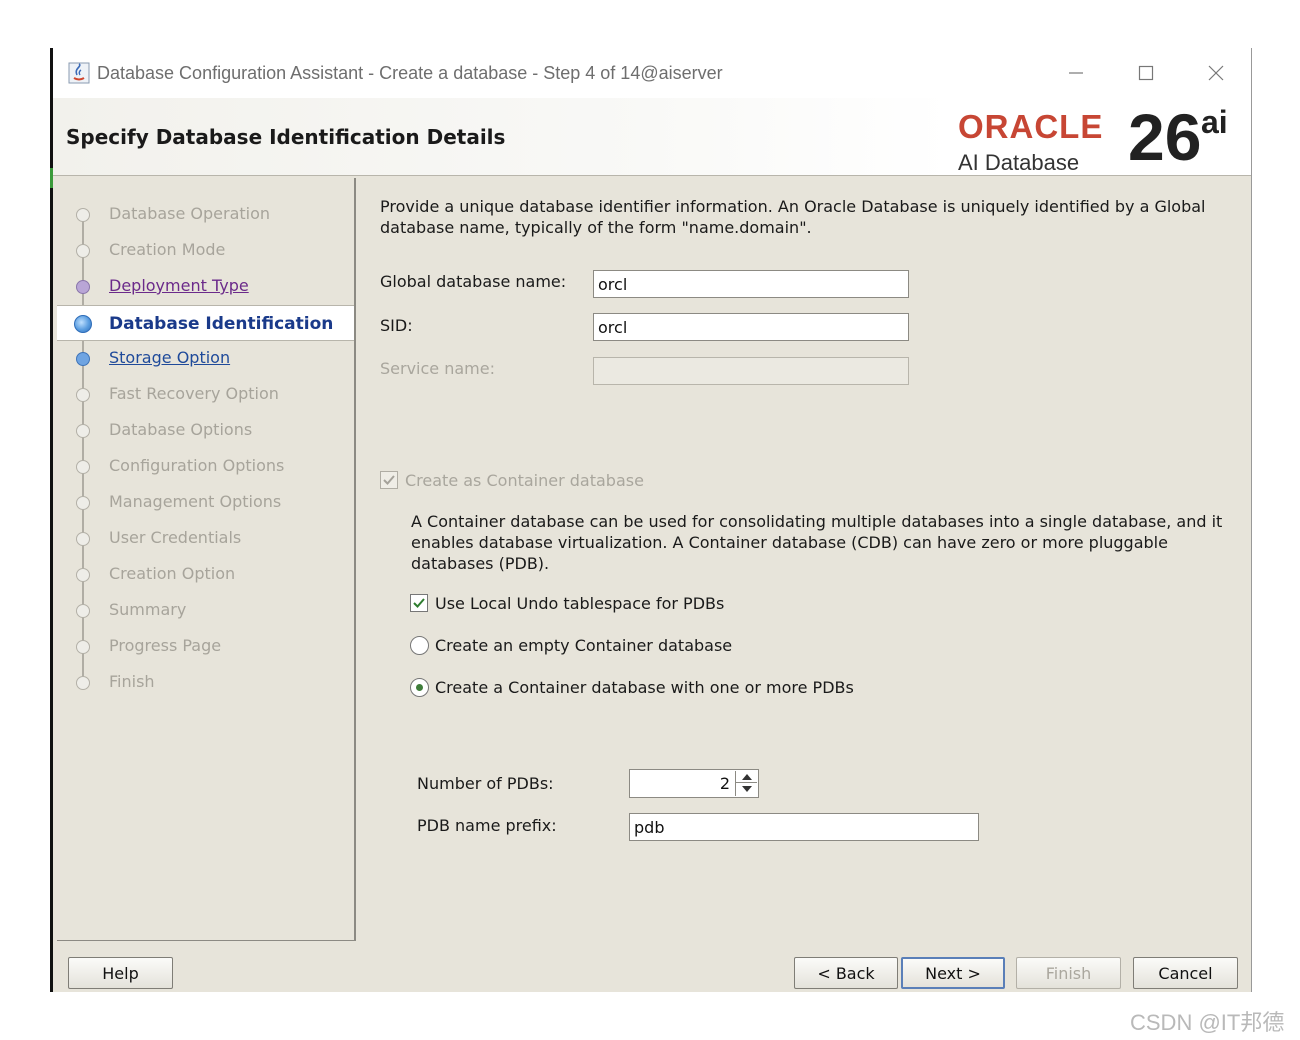 This screenshot has width=1300, height=1040. Describe the element at coordinates (580, 603) in the screenshot. I see `local-undo-label: Use Local Undo tablespace for PDBs` at that location.